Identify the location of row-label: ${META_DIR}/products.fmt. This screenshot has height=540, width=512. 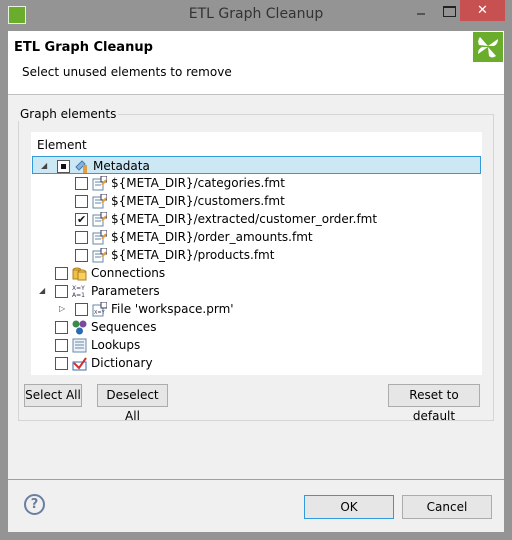
(193, 255).